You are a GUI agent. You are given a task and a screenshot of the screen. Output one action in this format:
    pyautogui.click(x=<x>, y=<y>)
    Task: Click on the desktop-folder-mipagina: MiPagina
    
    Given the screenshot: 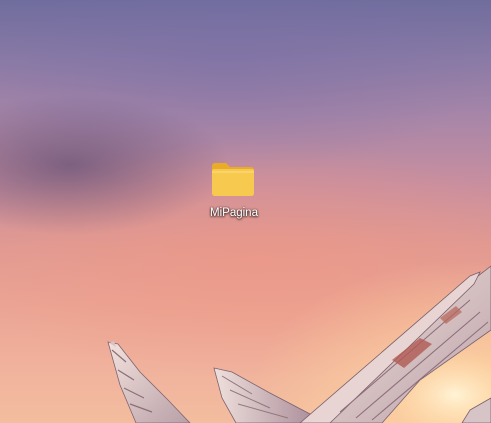 What is the action you would take?
    pyautogui.click(x=234, y=190)
    